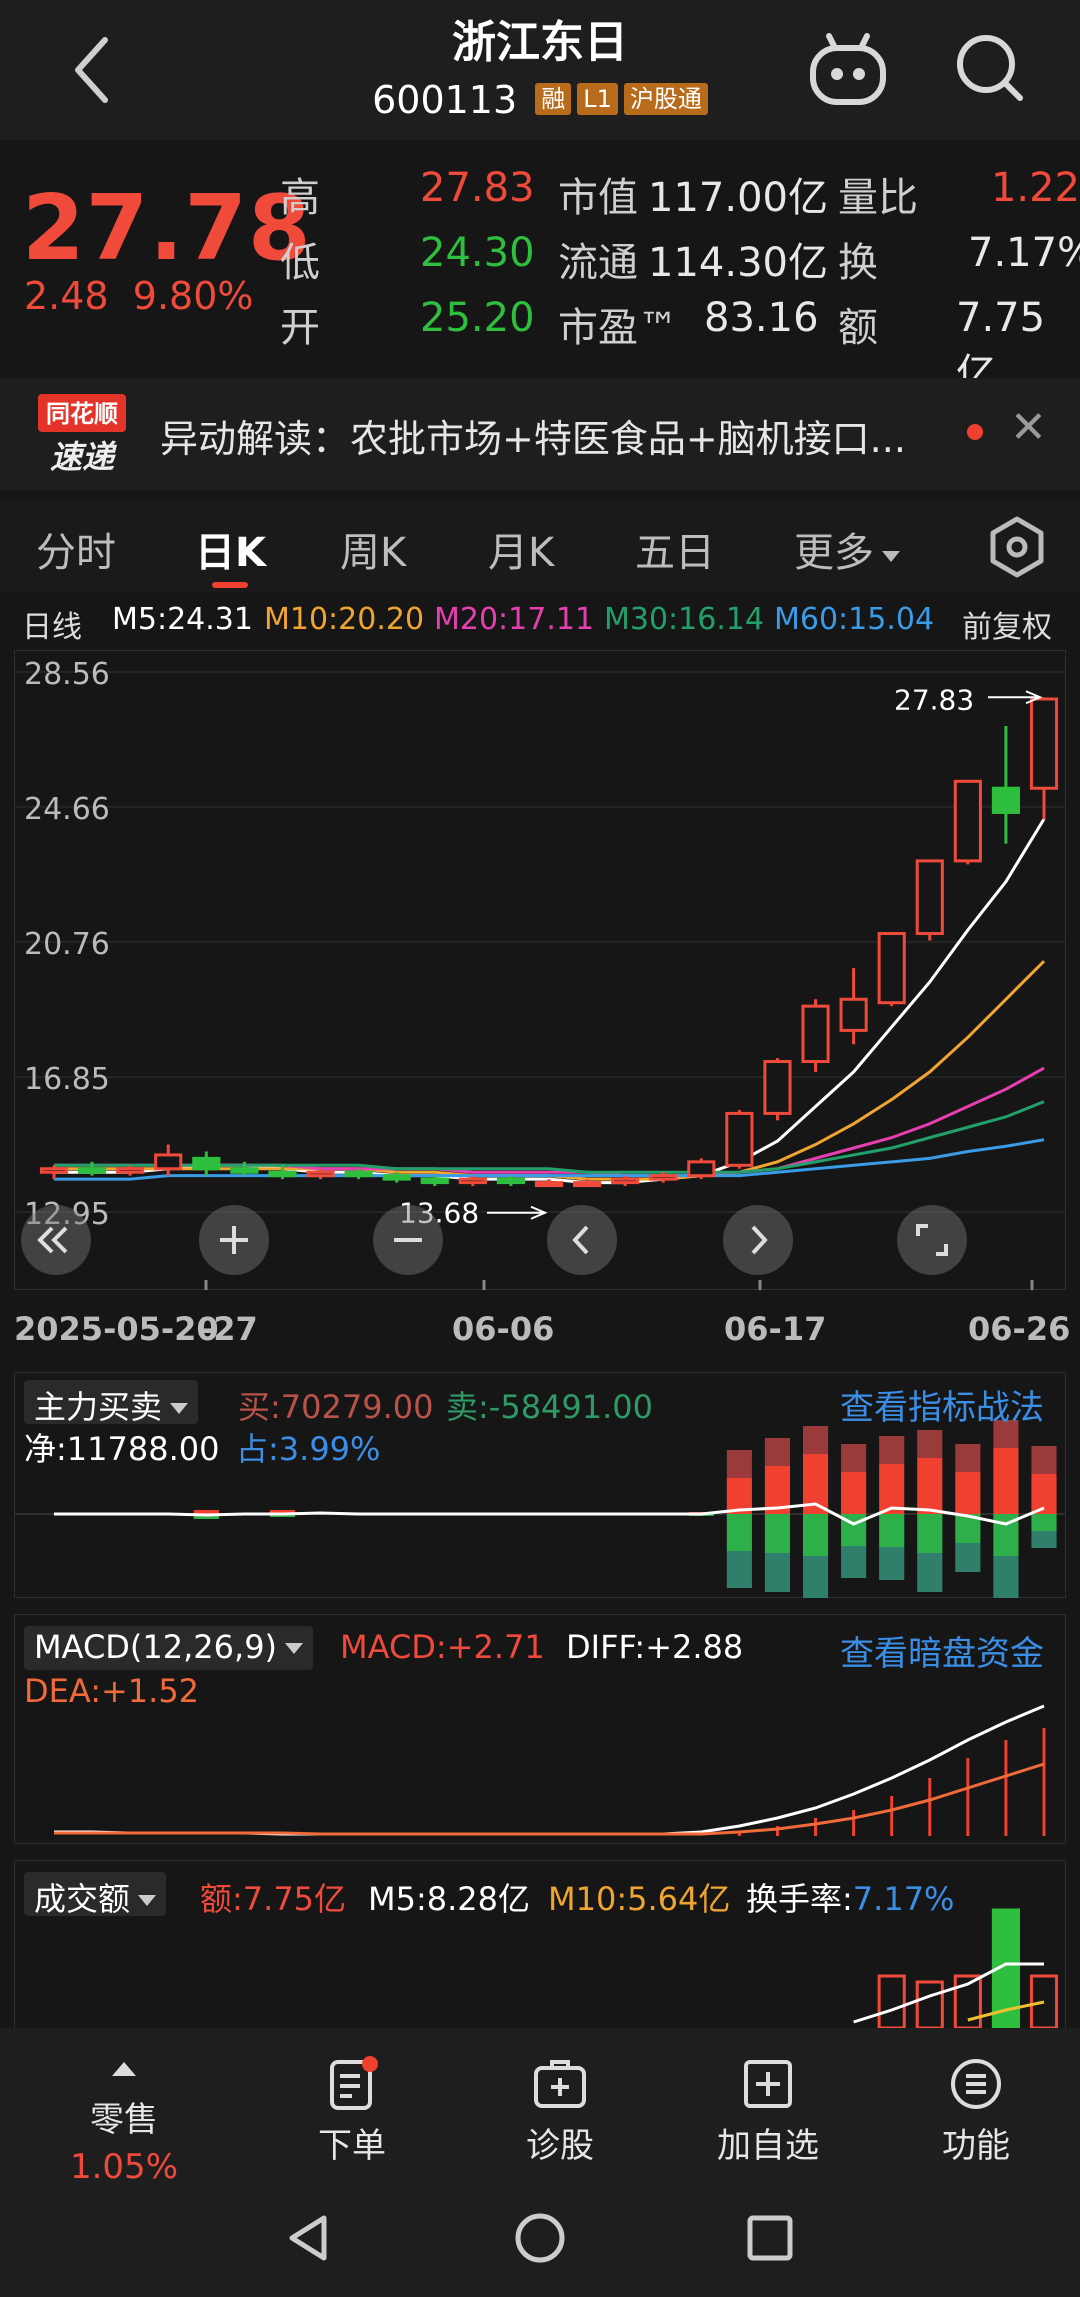 The width and height of the screenshot is (1080, 2297). What do you see at coordinates (310, 2238) in the screenshot?
I see `system-back-icon` at bounding box center [310, 2238].